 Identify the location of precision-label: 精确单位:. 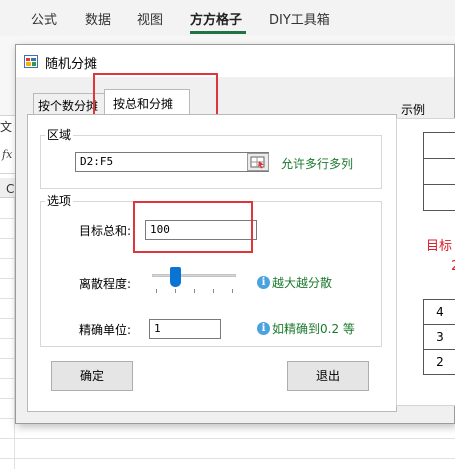
(105, 330).